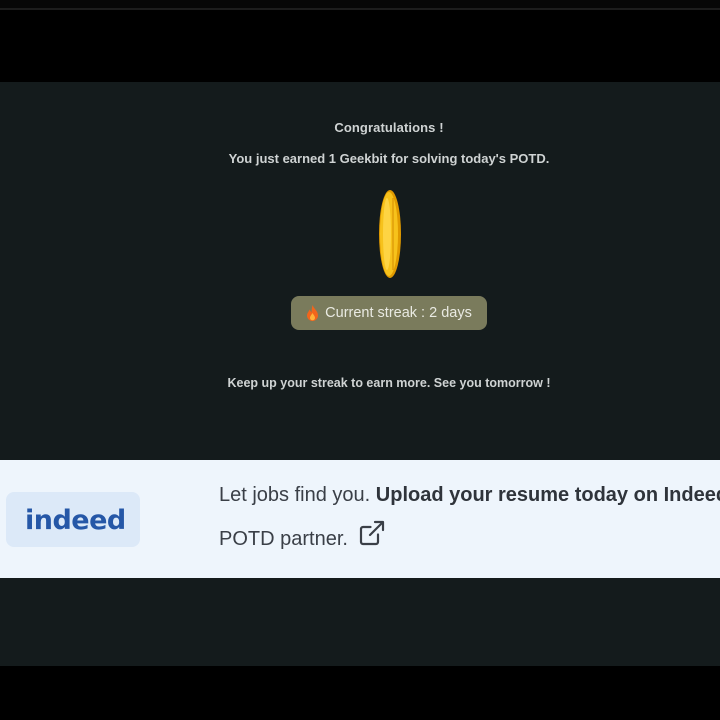  Describe the element at coordinates (389, 127) in the screenshot. I see `congrats-title: Congratulations !` at that location.